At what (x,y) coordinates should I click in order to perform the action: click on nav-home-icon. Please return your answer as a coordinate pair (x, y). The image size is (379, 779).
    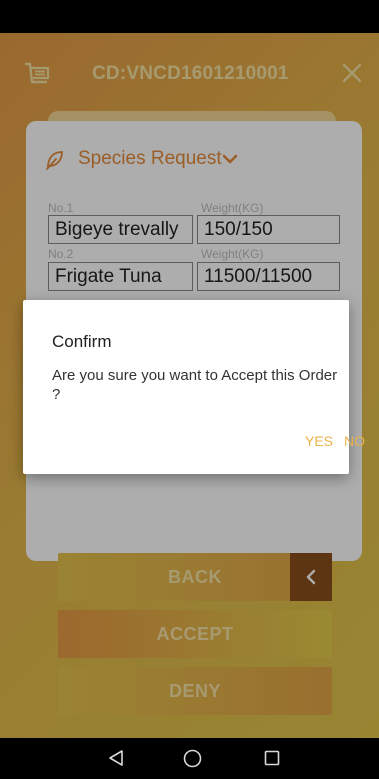
    Looking at the image, I should click on (192, 758).